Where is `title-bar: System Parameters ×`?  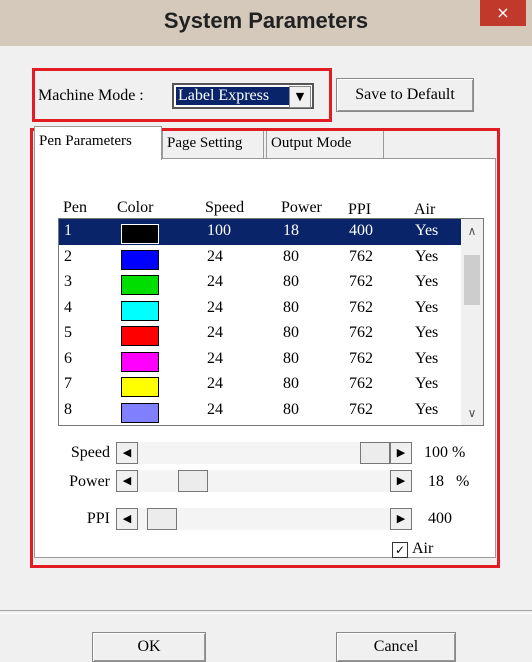 title-bar: System Parameters × is located at coordinates (266, 23).